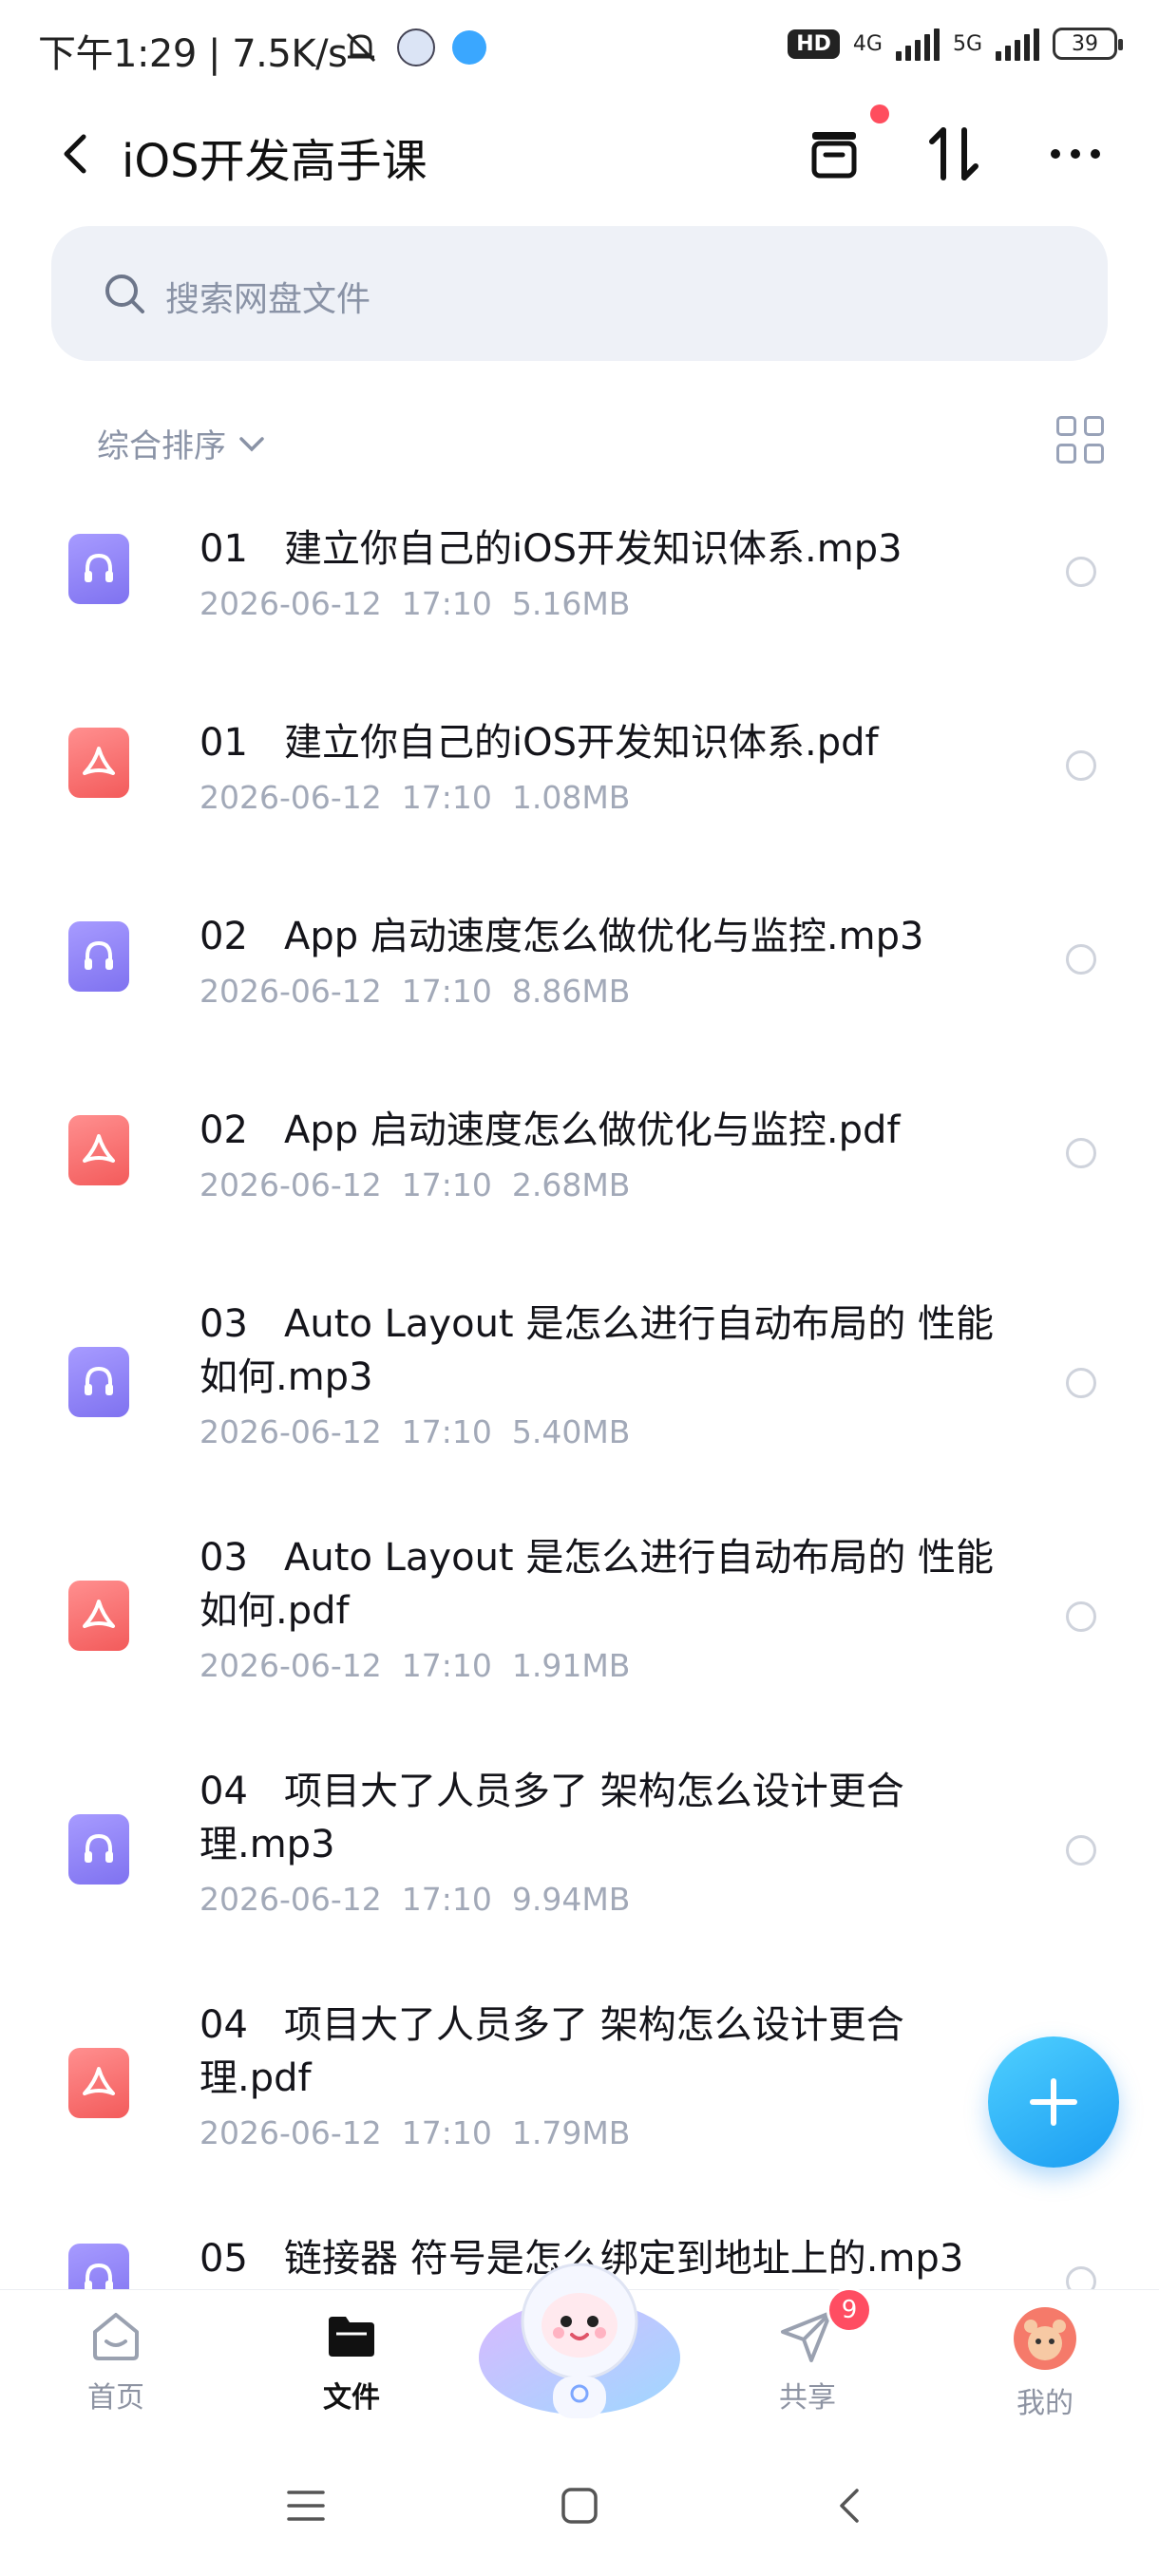  I want to click on plus-icon, so click(1053, 2102).